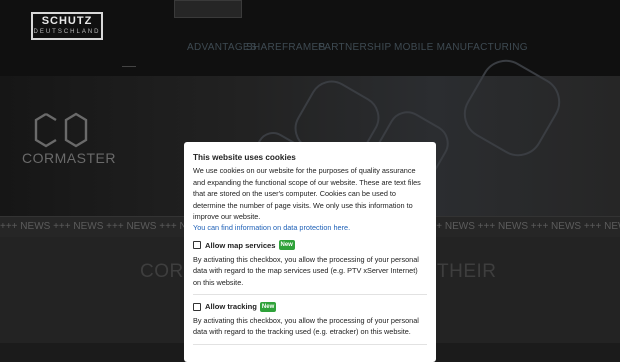 The image size is (620, 362). What do you see at coordinates (231, 306) in the screenshot?
I see `tracking-label: Allow tracking` at bounding box center [231, 306].